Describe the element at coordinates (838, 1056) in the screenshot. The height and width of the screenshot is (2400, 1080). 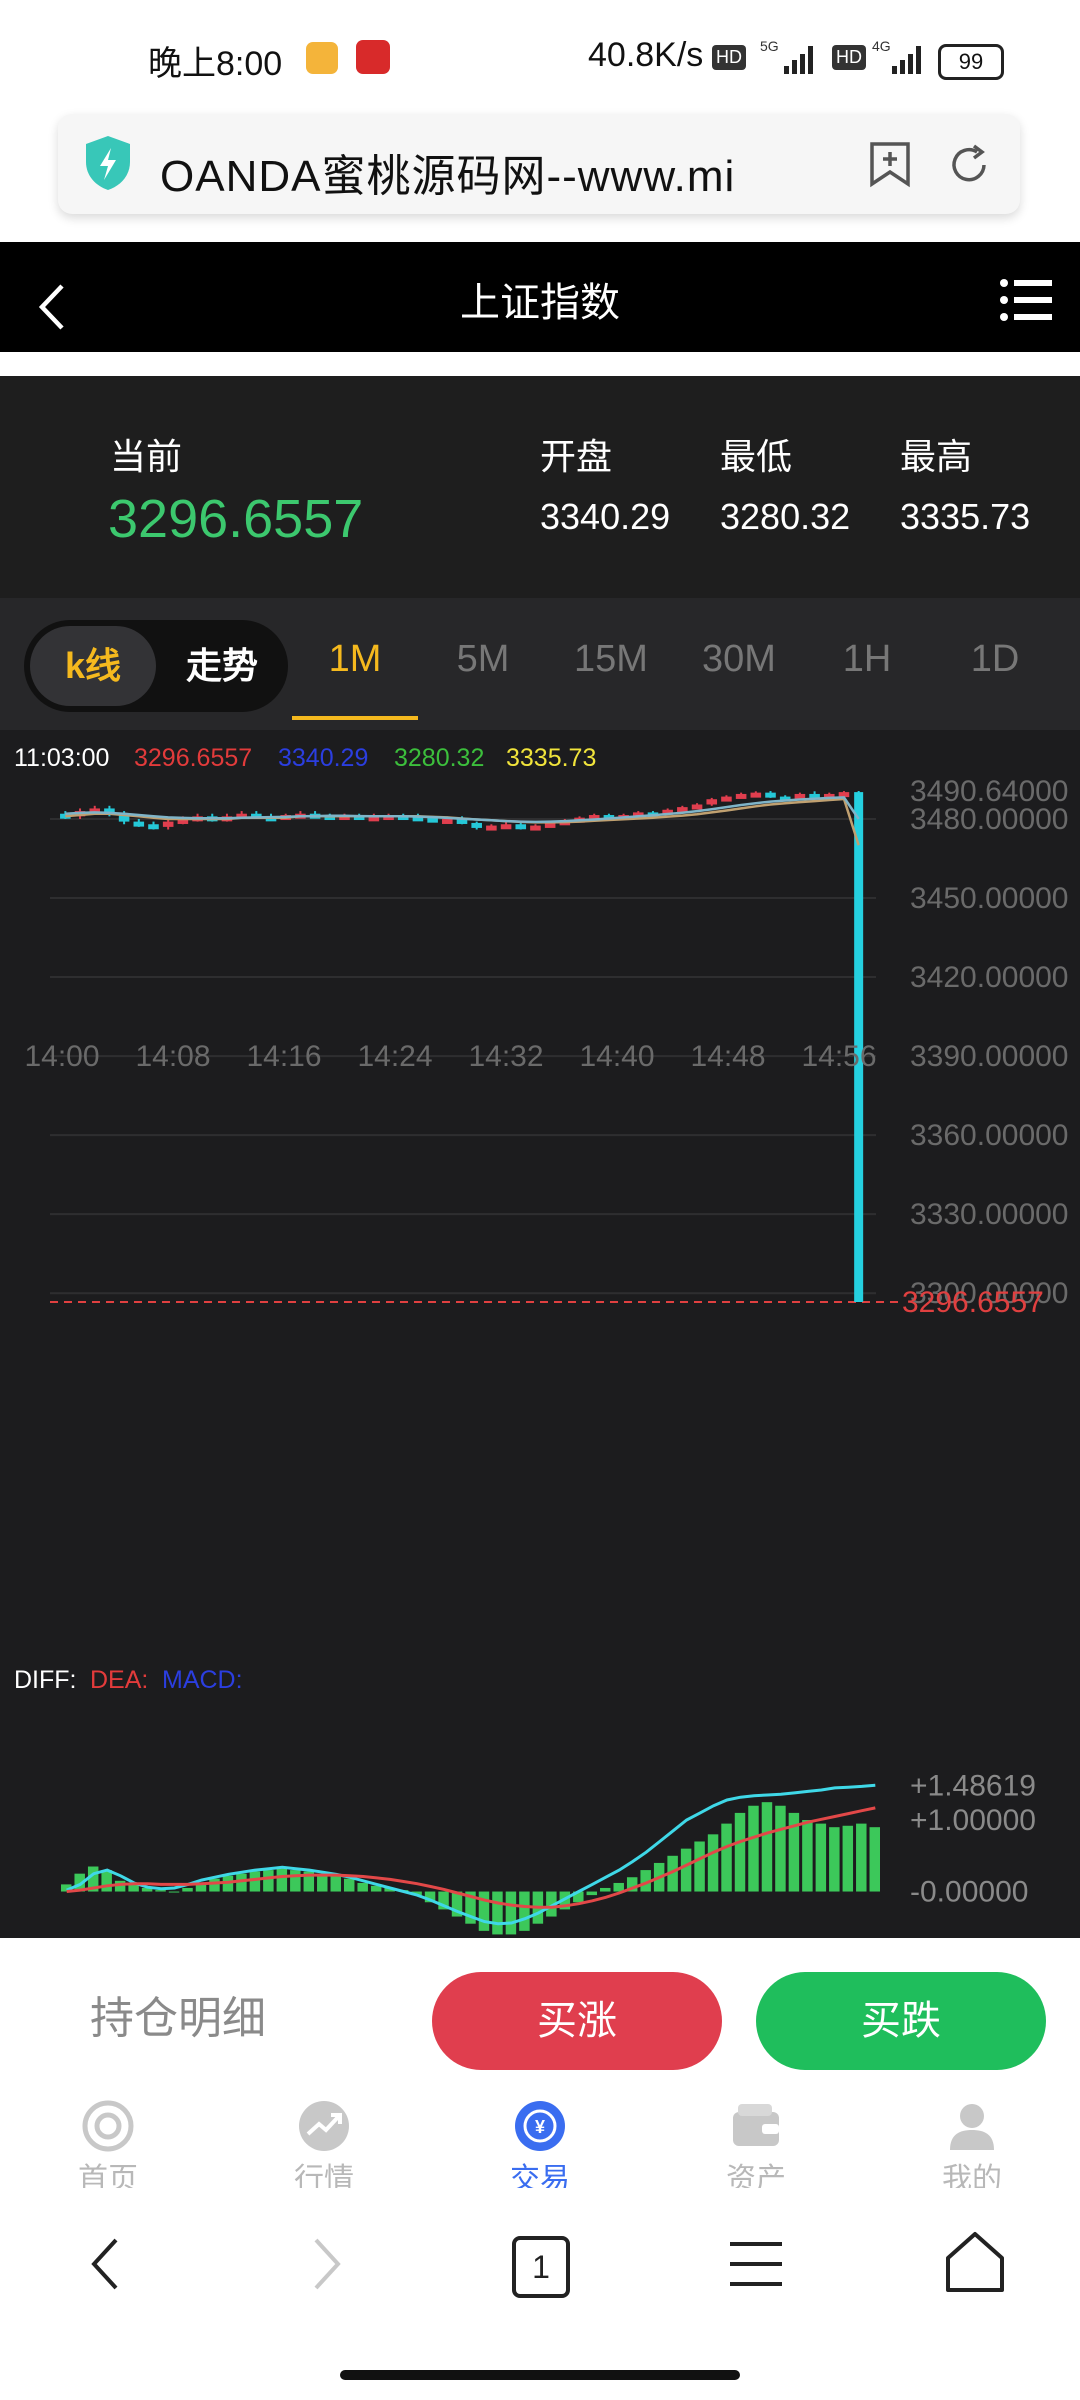
I see `x-tick-label: 14:56` at that location.